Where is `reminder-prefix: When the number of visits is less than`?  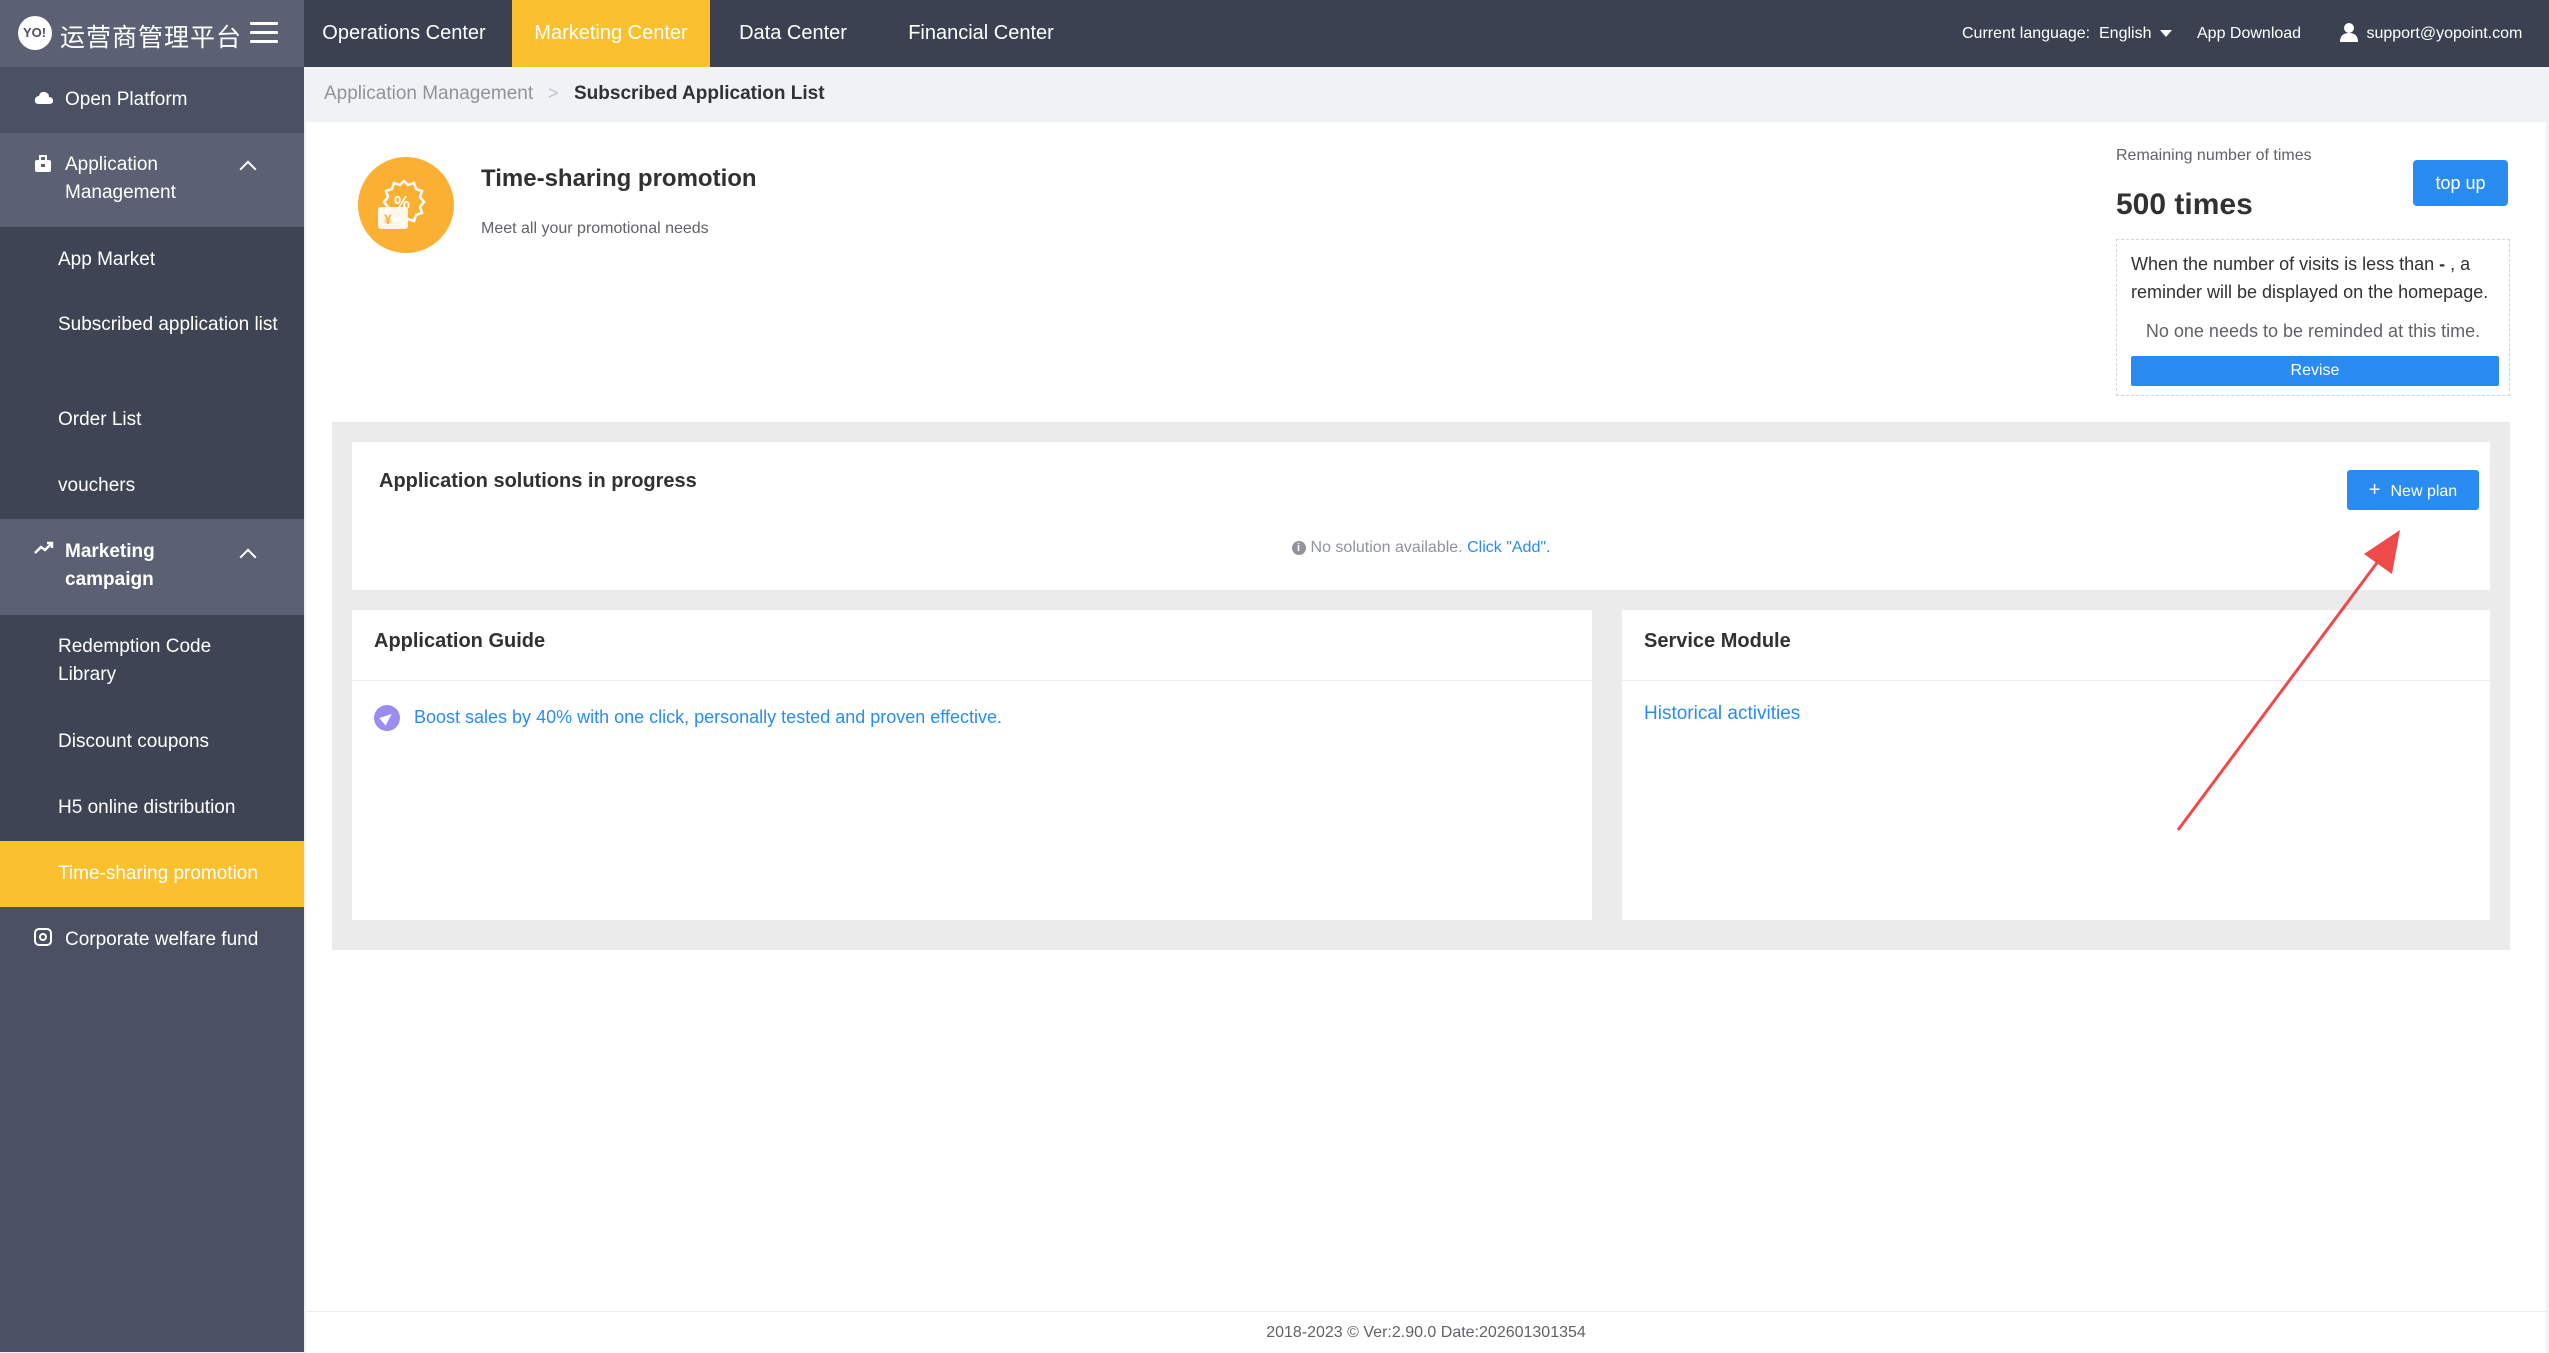
reminder-prefix: When the number of visits is less than is located at coordinates (2283, 264).